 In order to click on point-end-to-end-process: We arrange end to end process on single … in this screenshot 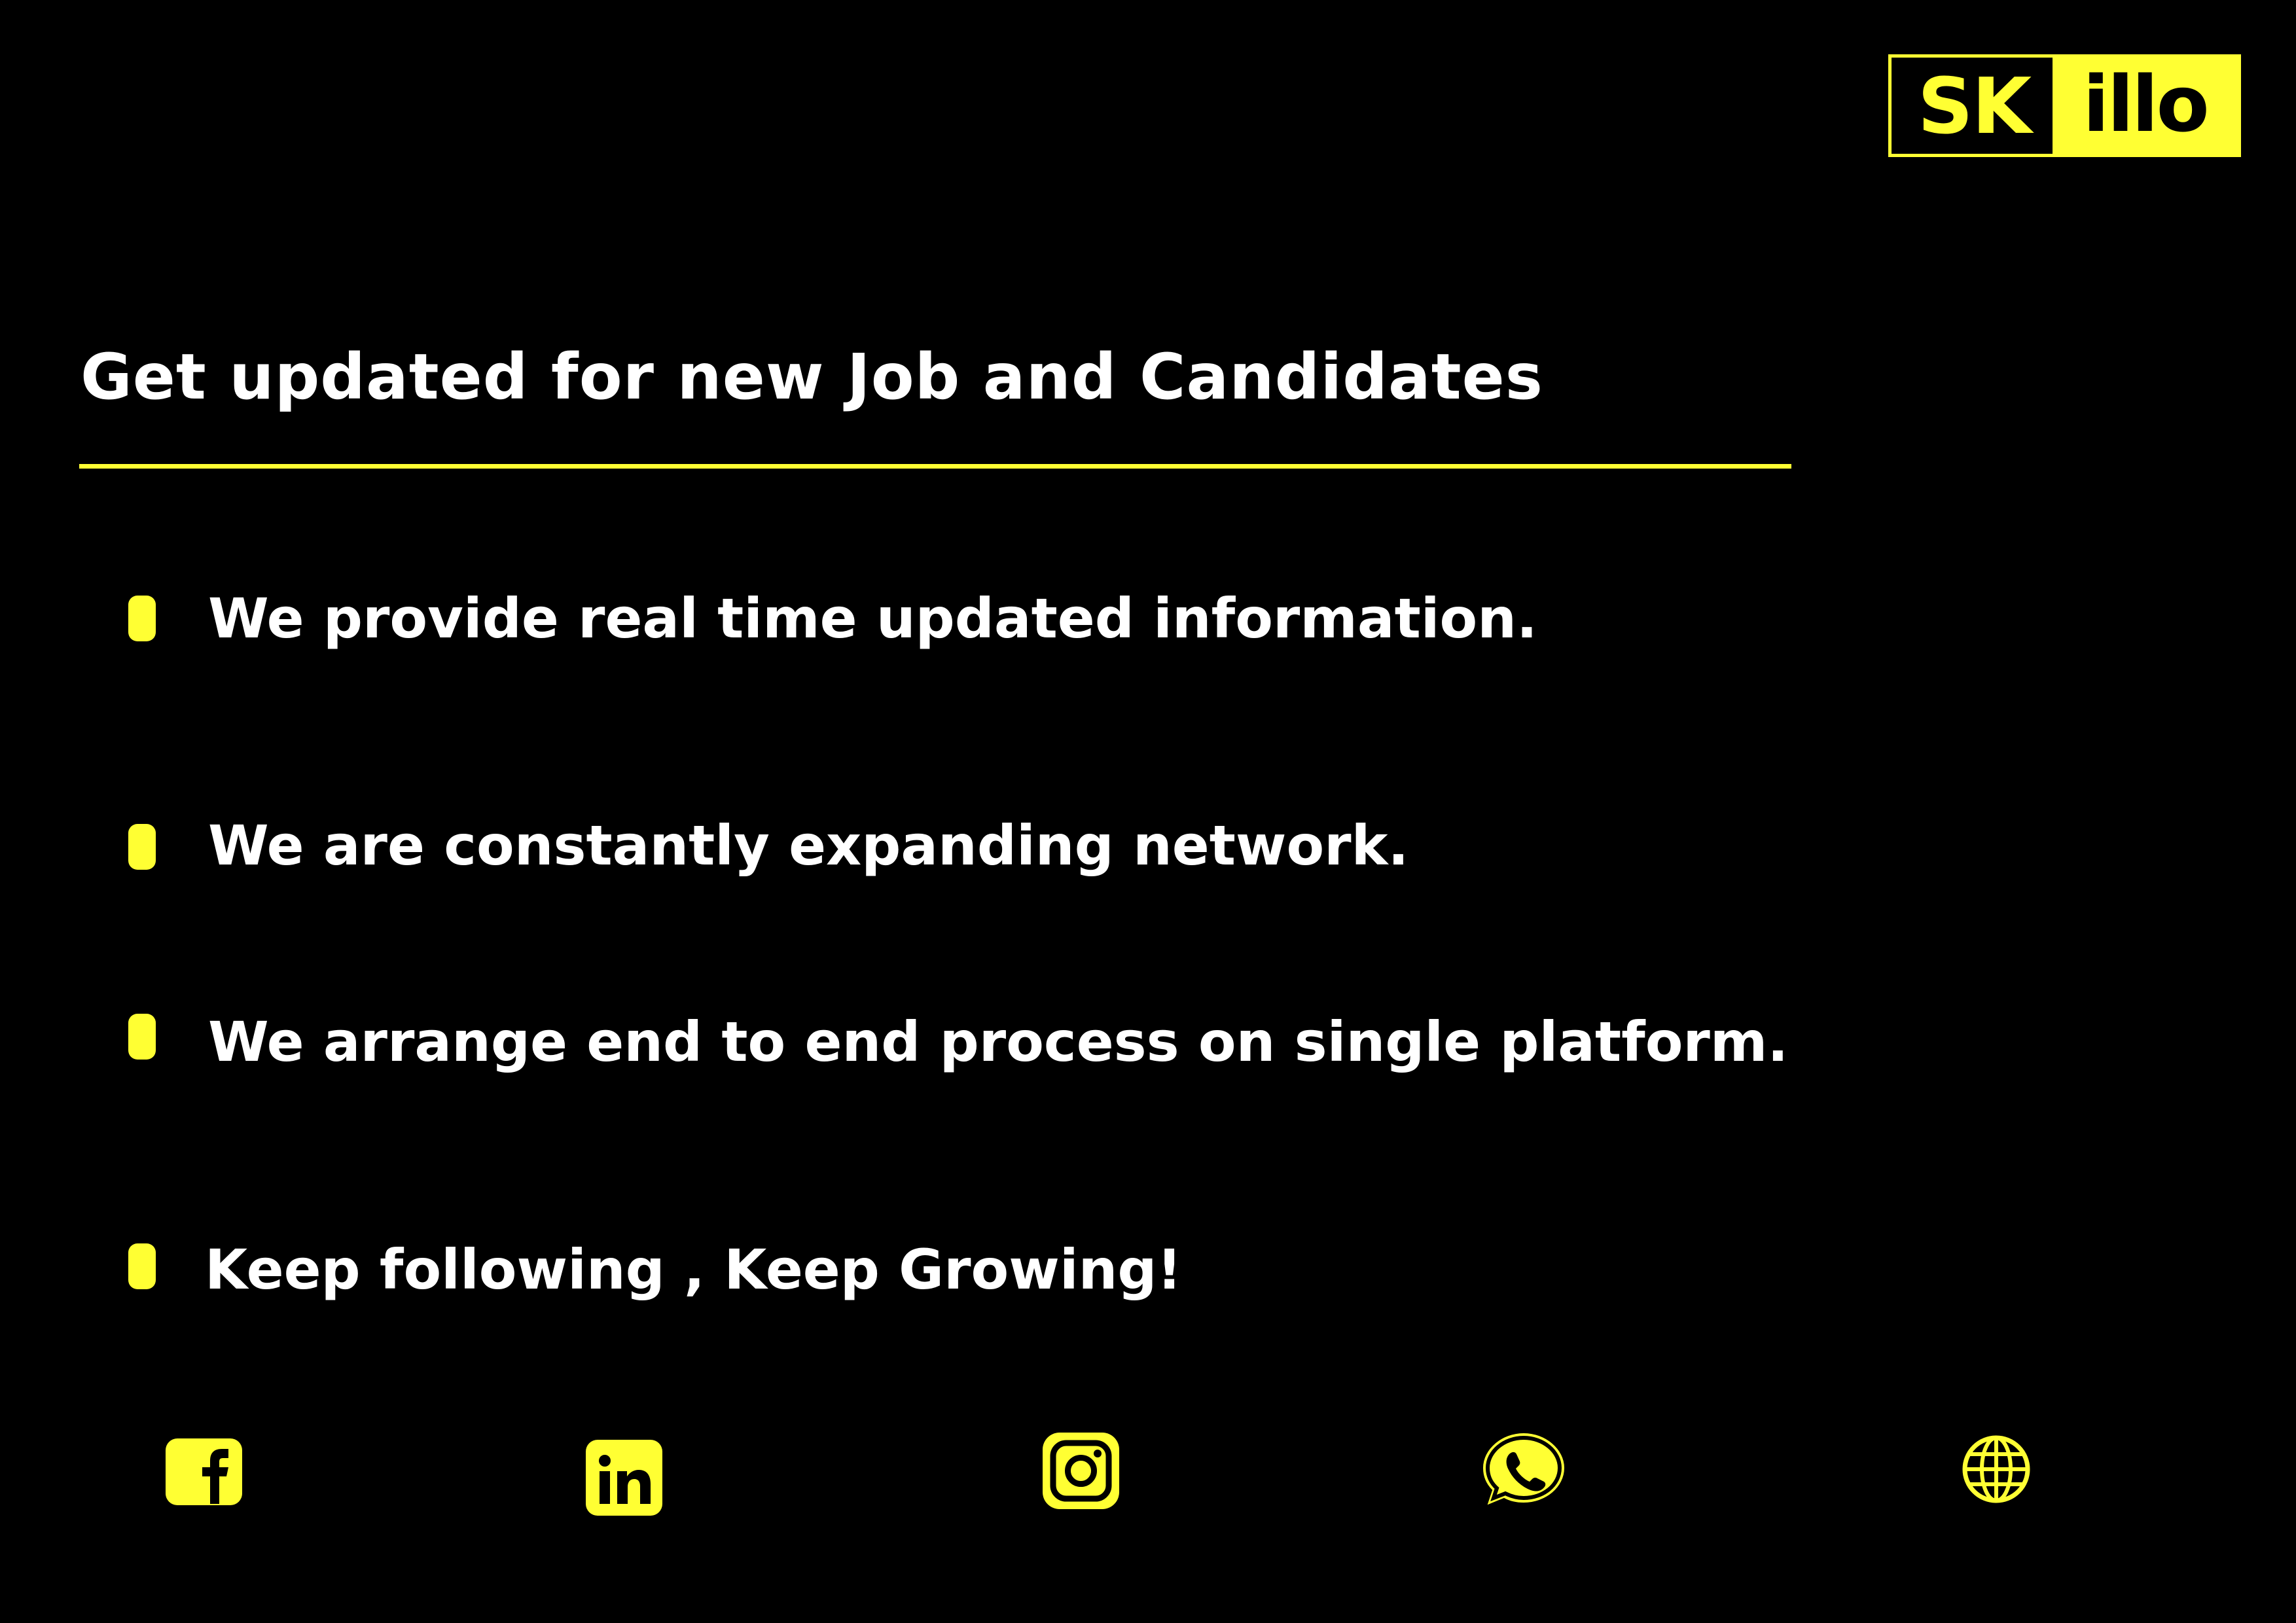, I will do `click(998, 1042)`.